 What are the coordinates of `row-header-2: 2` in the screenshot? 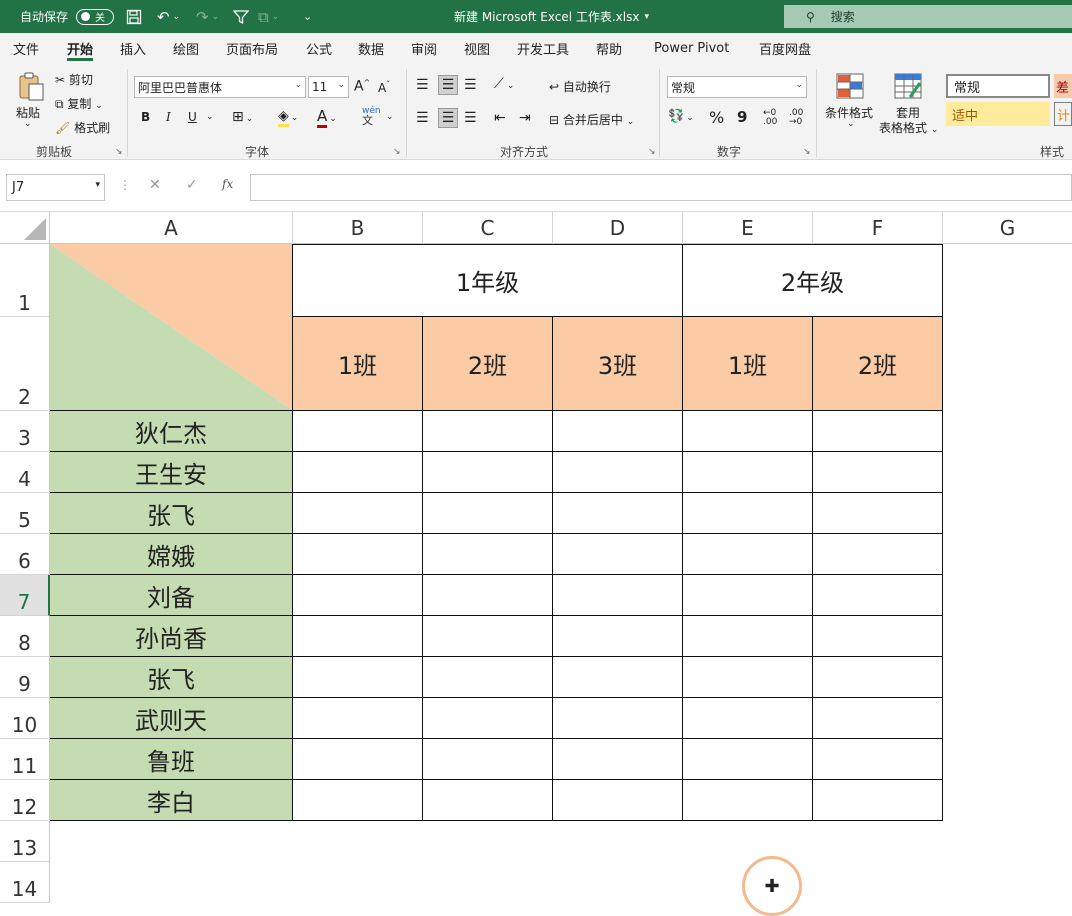 It's located at (25, 364).